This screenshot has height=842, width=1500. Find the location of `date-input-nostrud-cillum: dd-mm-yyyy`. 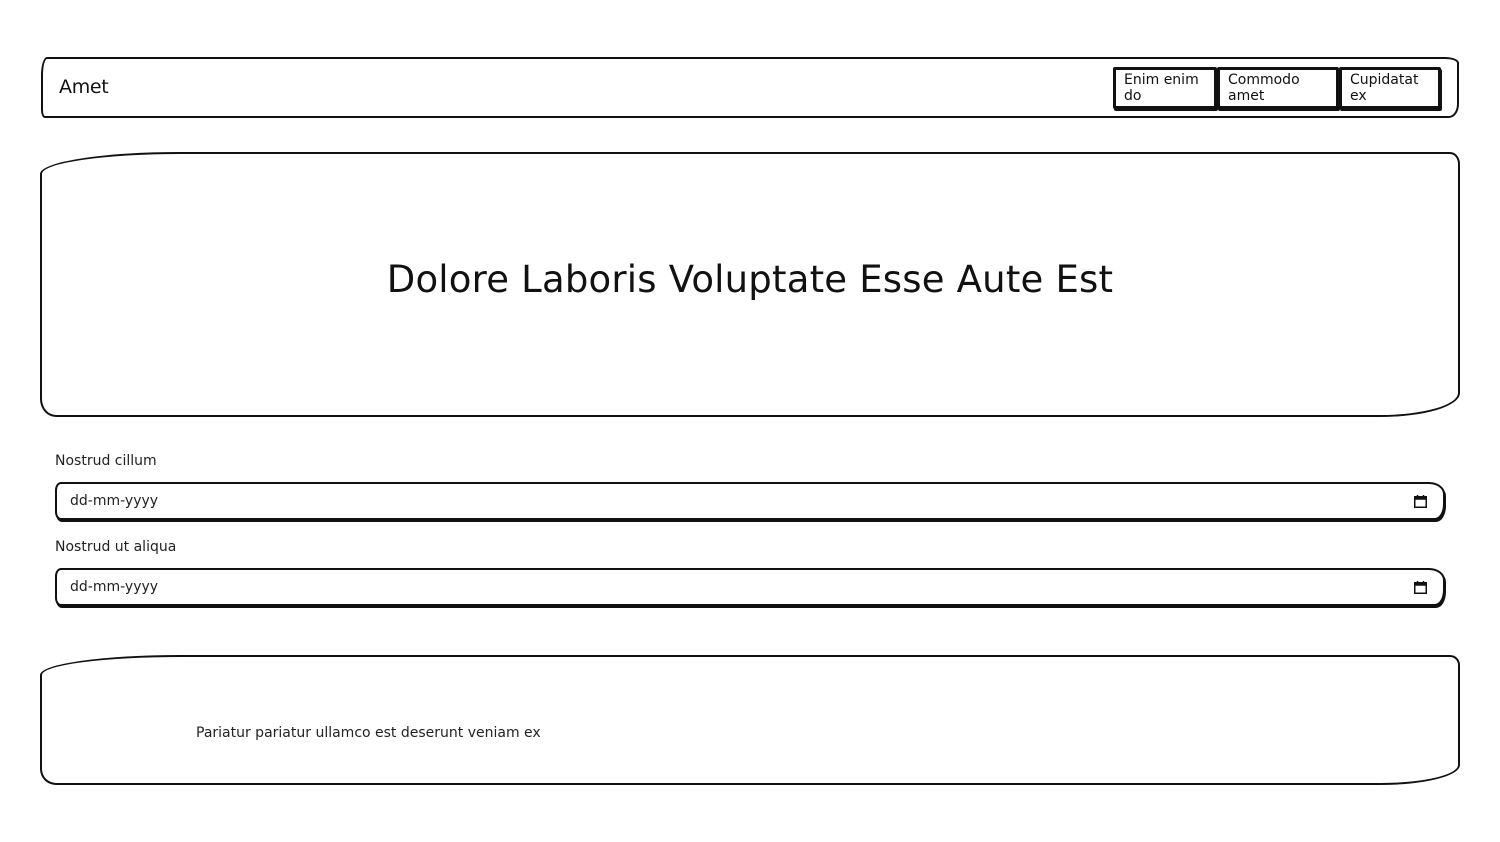

date-input-nostrud-cillum: dd-mm-yyyy is located at coordinates (750, 501).